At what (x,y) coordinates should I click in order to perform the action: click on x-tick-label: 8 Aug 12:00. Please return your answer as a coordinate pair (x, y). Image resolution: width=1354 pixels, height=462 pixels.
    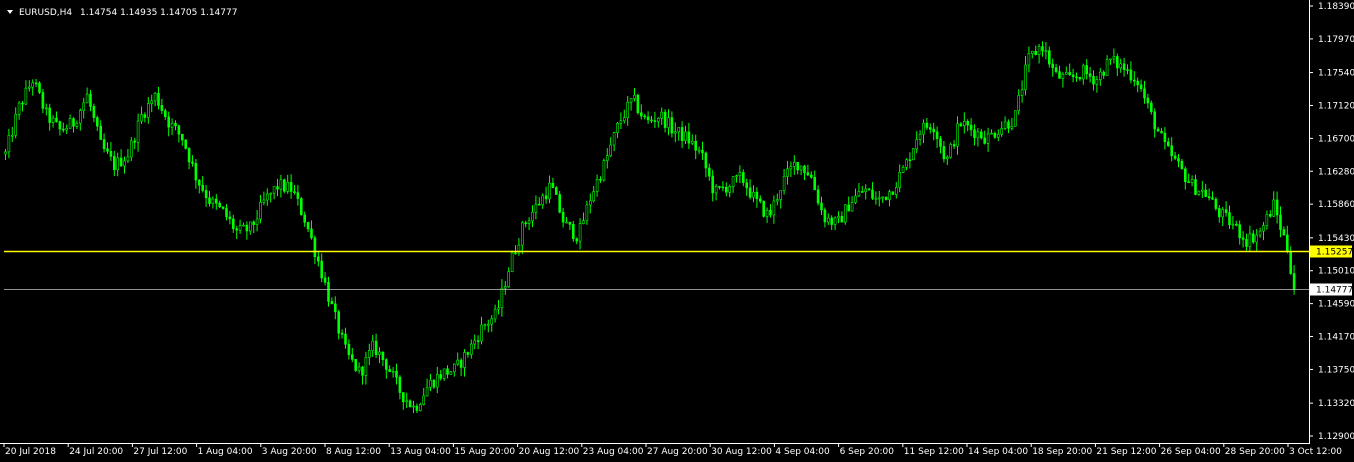
    Looking at the image, I should click on (353, 452).